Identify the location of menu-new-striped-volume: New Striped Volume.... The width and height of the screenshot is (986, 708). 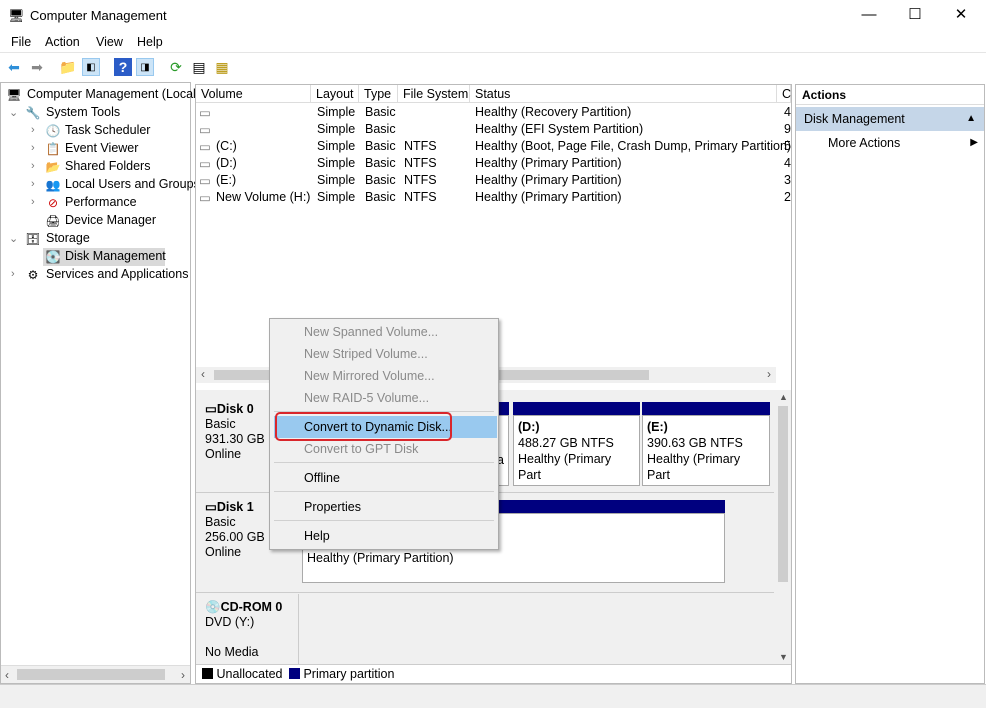
(366, 354).